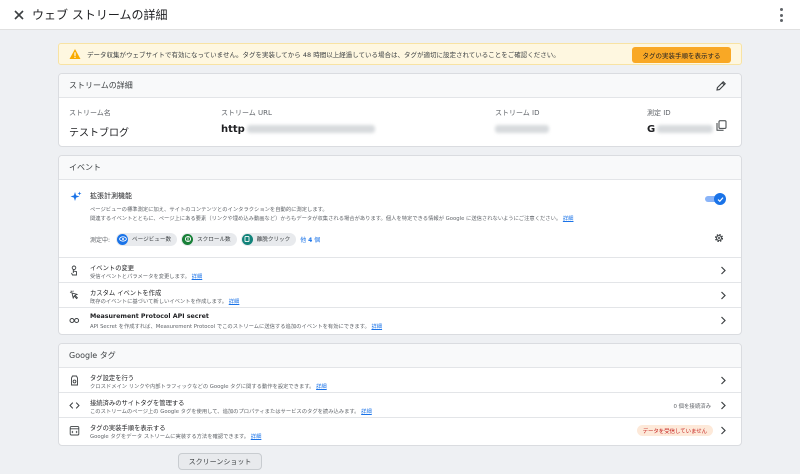 The height and width of the screenshot is (474, 800). I want to click on stream-details-header: ストリームの詳細, so click(400, 86).